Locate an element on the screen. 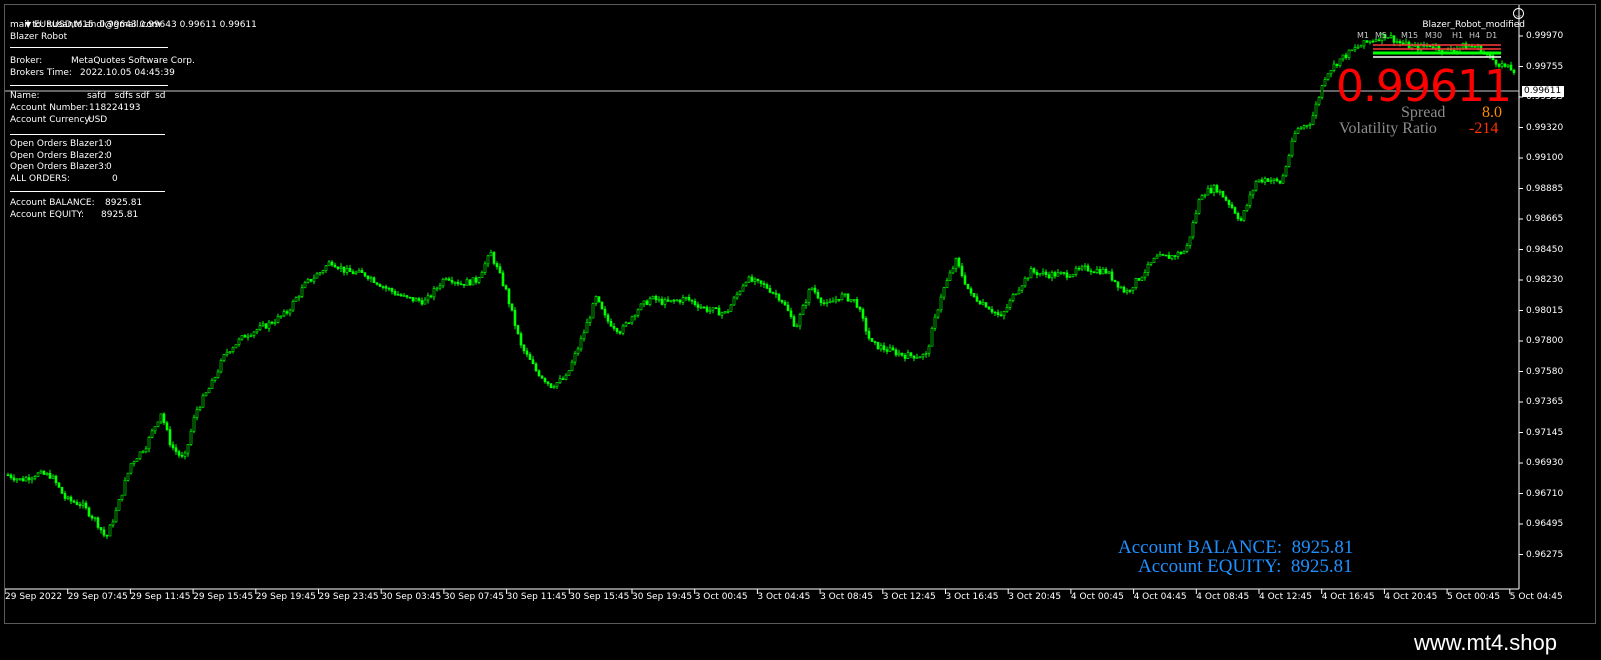 The width and height of the screenshot is (1601, 660). price-tick-label: 0.97145 is located at coordinates (1545, 432).